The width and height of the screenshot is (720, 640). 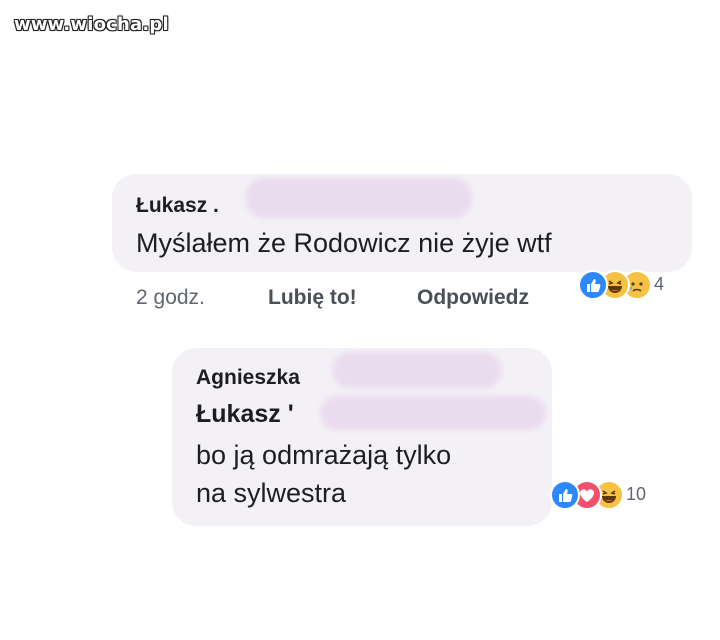 I want to click on reply-mention: Łukasz ', so click(x=245, y=414).